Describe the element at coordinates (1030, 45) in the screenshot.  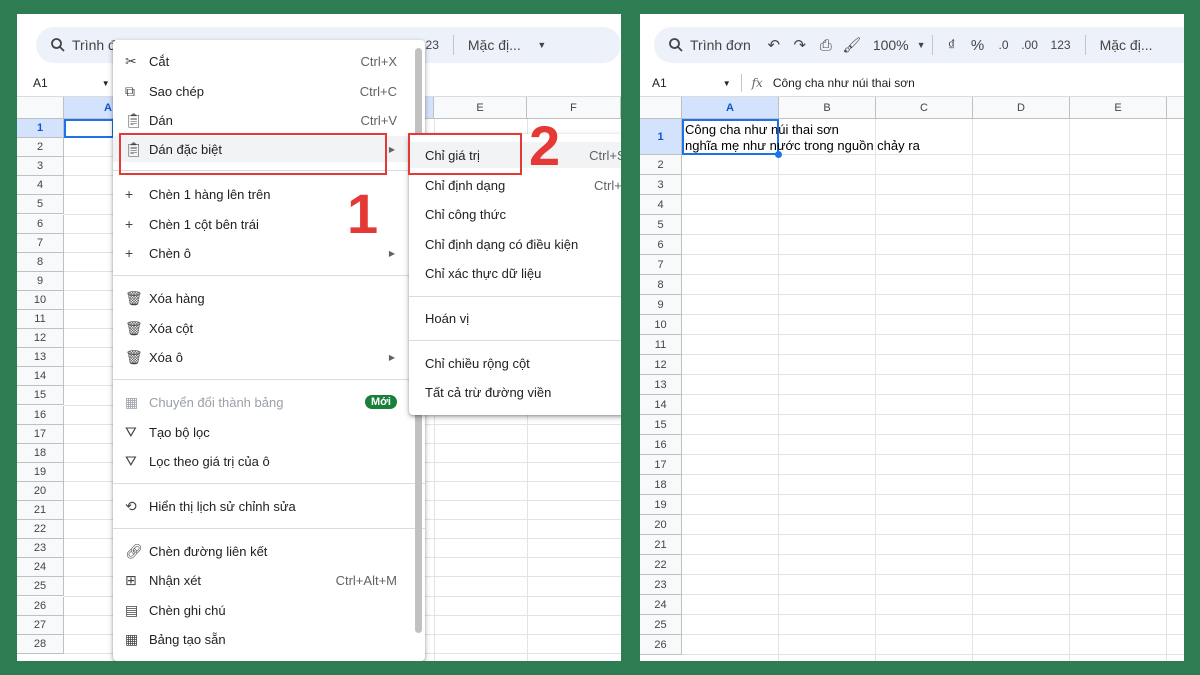
I see `increase-decimal-button: .00` at that location.